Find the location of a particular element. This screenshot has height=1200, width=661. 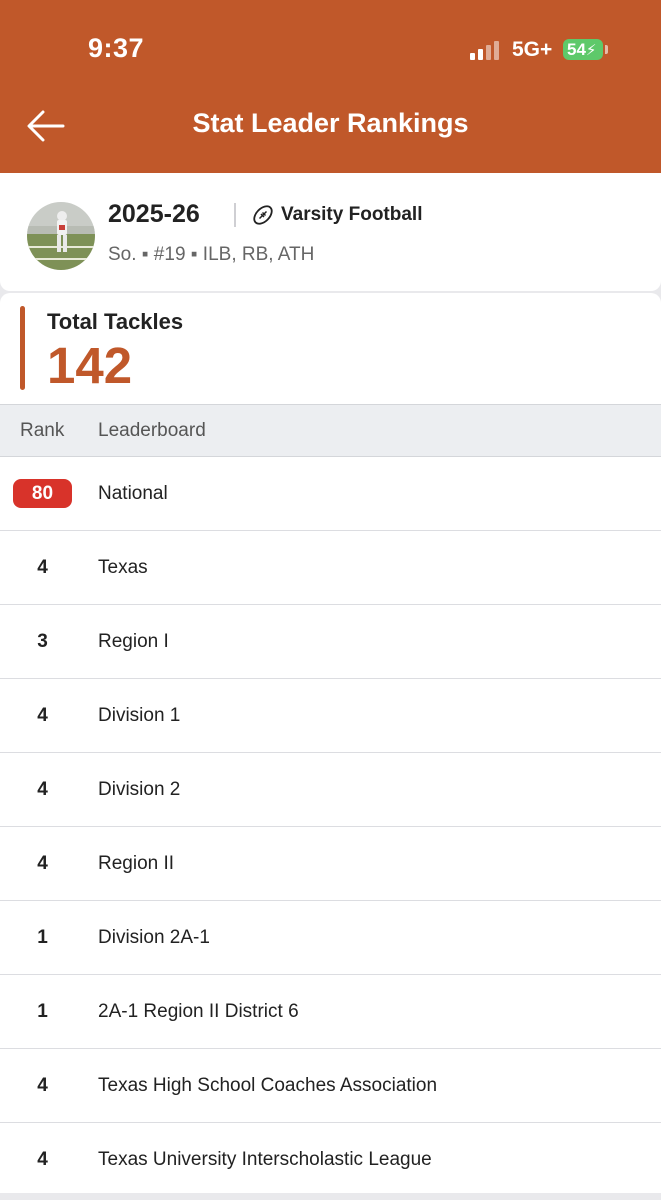

leaderboard-name: Division 2 is located at coordinates (139, 789).